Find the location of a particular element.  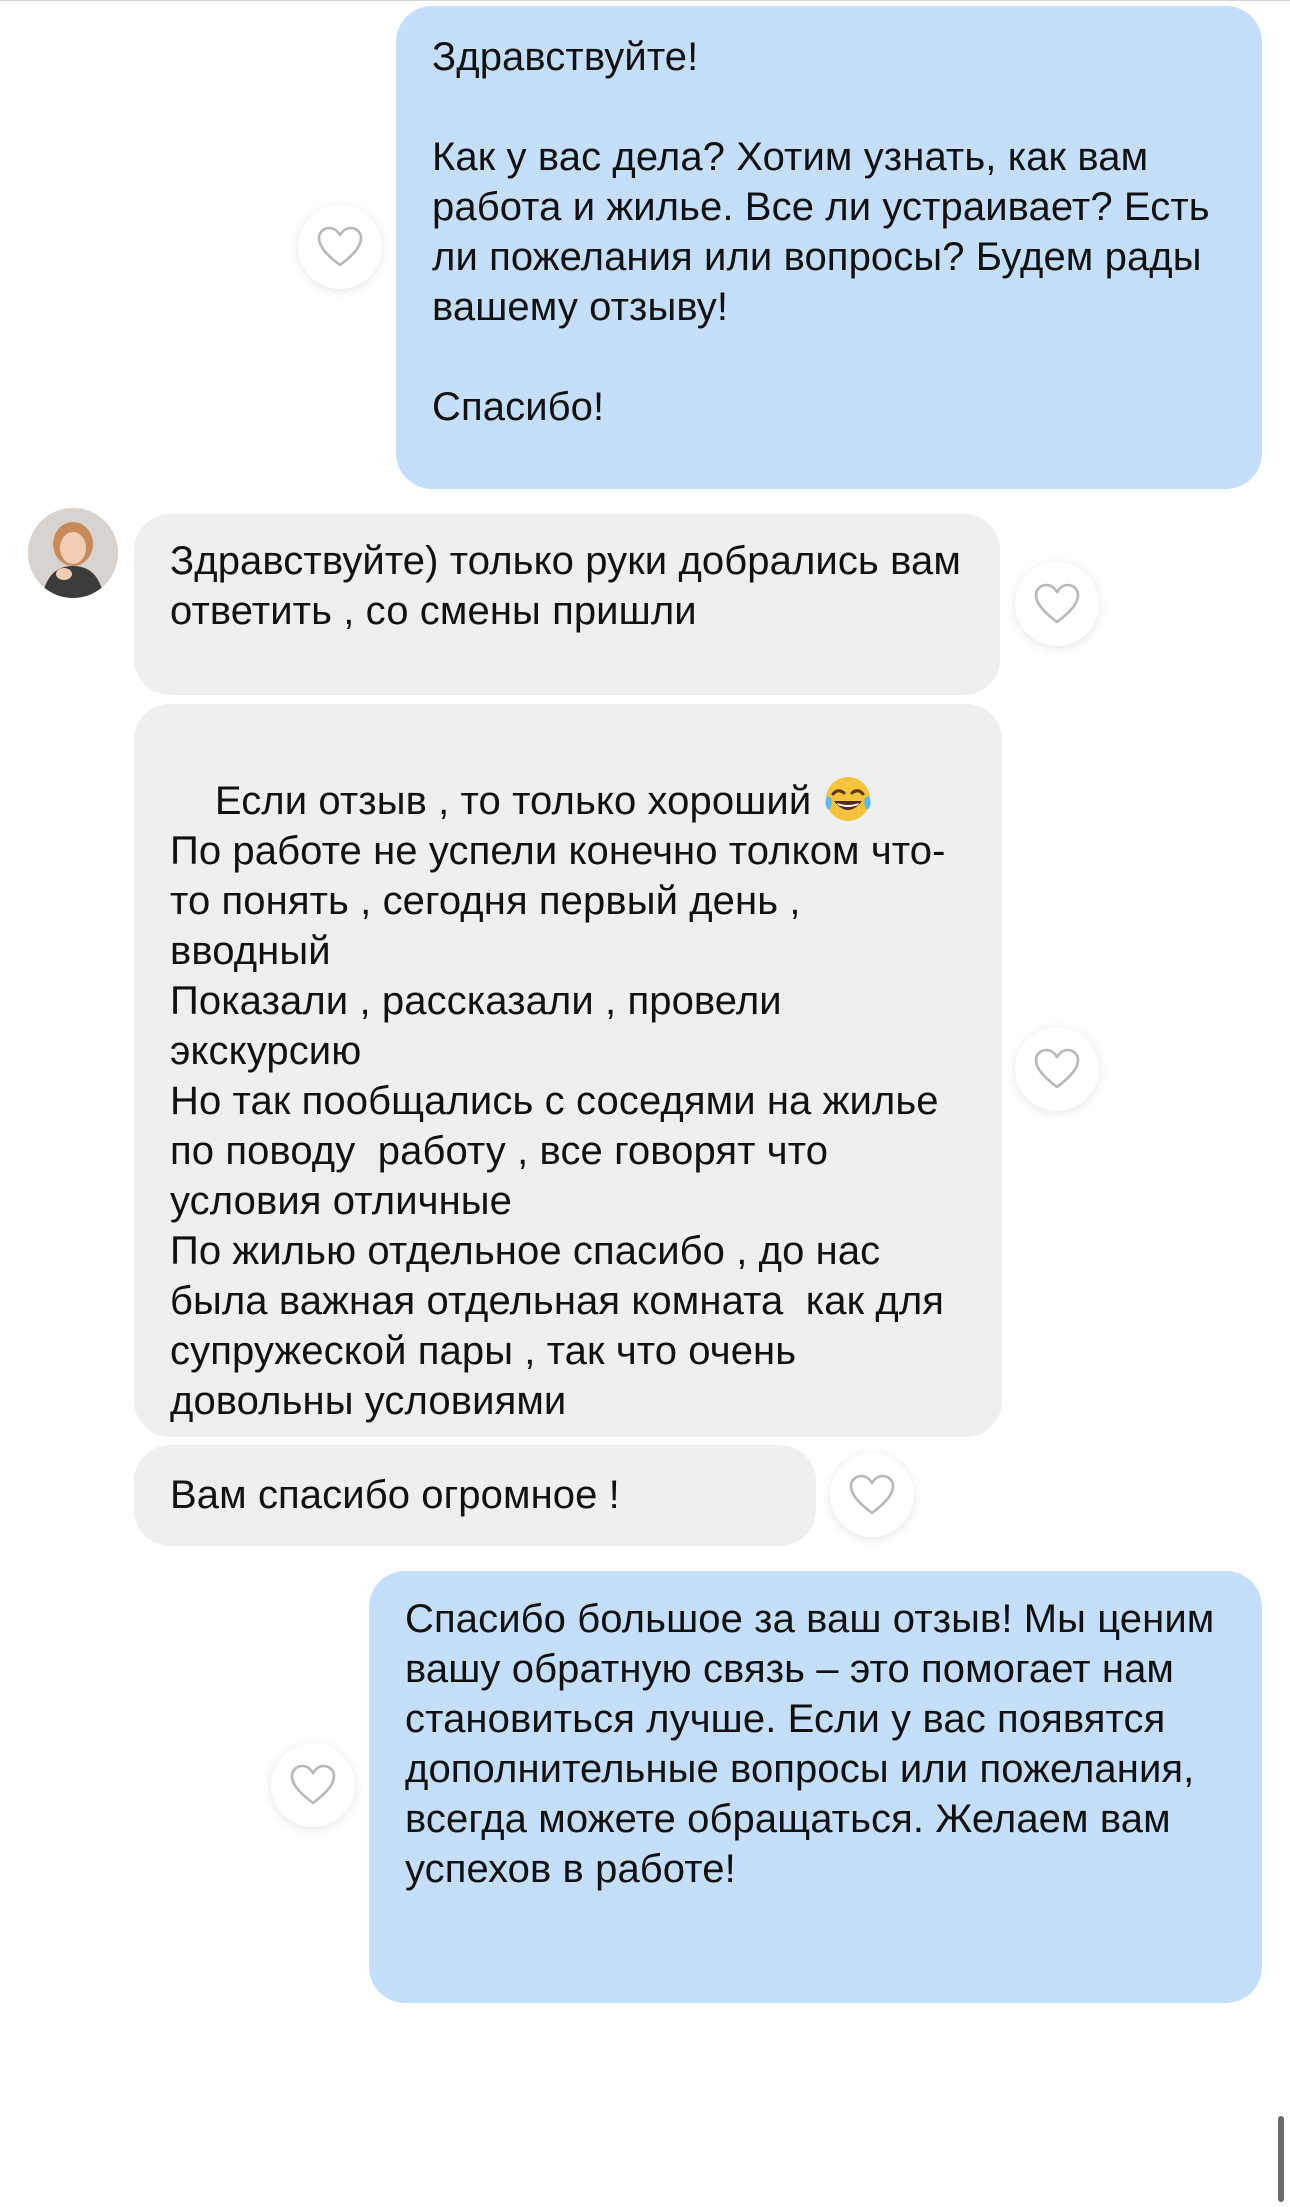

incoming-message-bubble: Вам спасибо огромное ! is located at coordinates (475, 1495).